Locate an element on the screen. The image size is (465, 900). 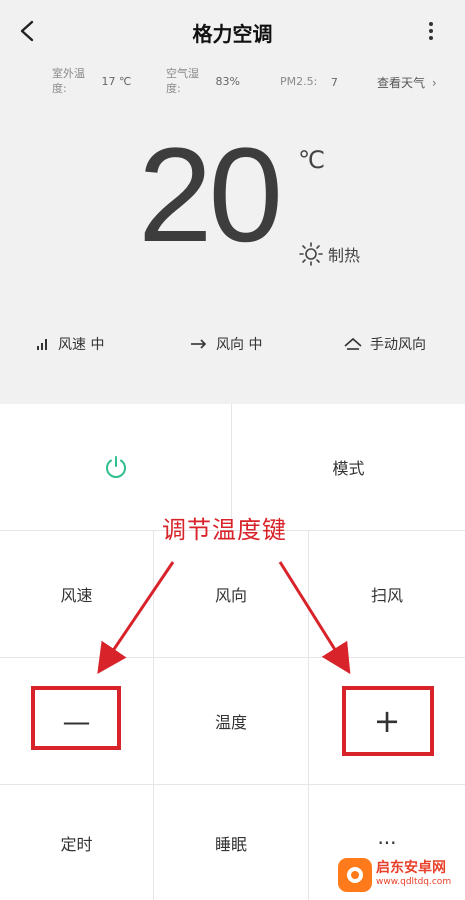
temperature-control-label: 温度 is located at coordinates (230, 722).